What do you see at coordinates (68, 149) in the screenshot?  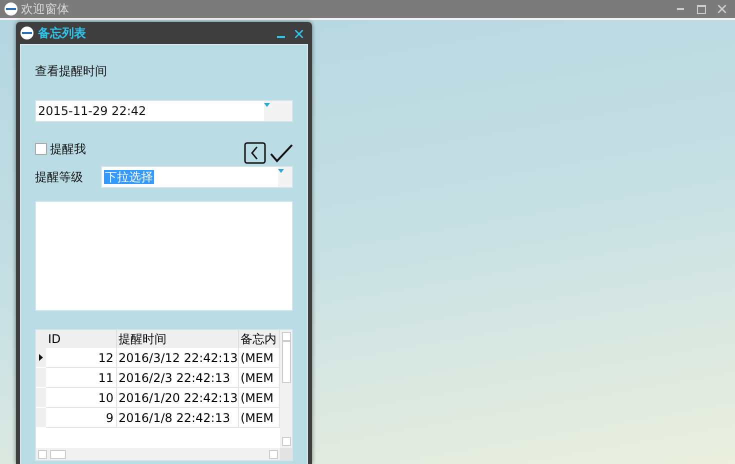 I see `checkbox-label: 提醒我` at bounding box center [68, 149].